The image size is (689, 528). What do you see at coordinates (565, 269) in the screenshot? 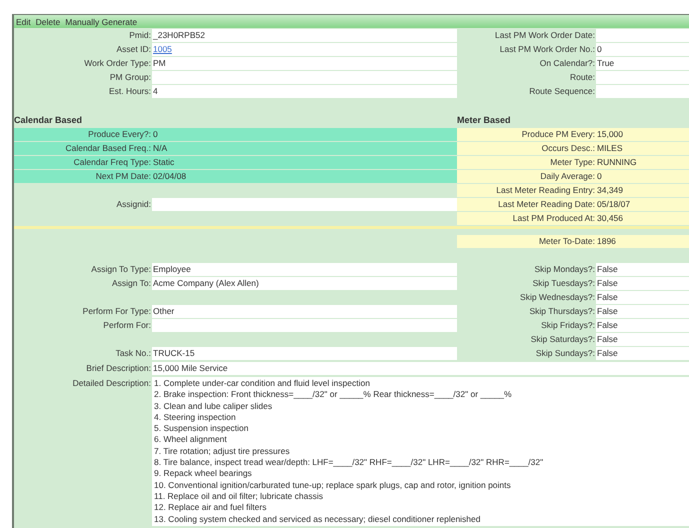
I see `field-label: Skip Mondays?:` at bounding box center [565, 269].